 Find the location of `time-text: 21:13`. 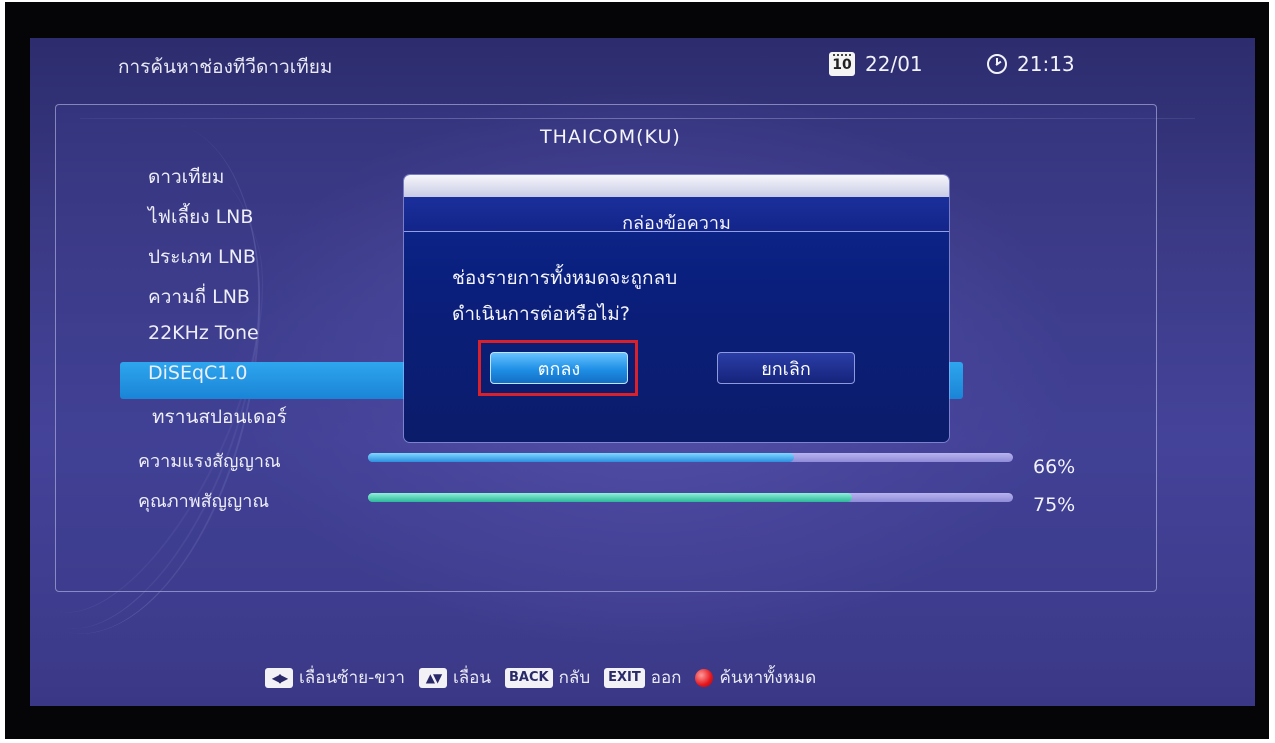

time-text: 21:13 is located at coordinates (1046, 64).